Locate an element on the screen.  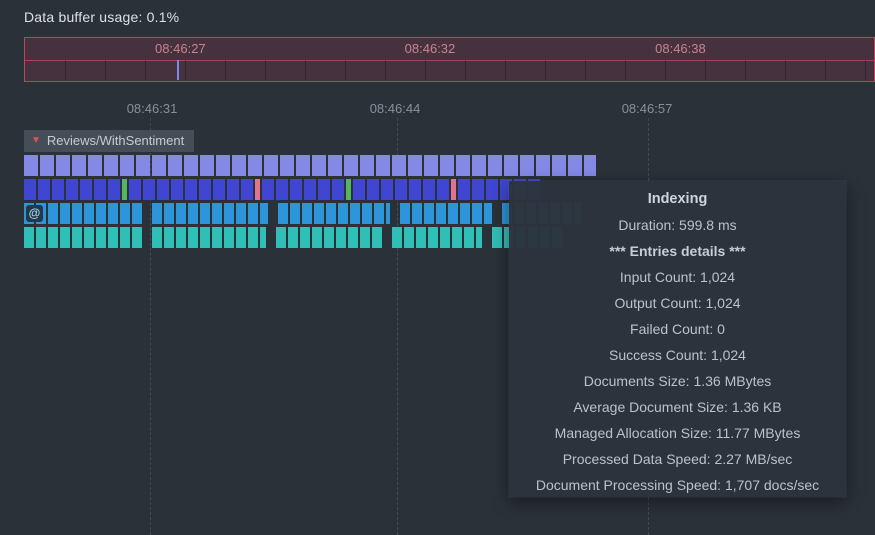
lane-write is located at coordinates (294, 237).